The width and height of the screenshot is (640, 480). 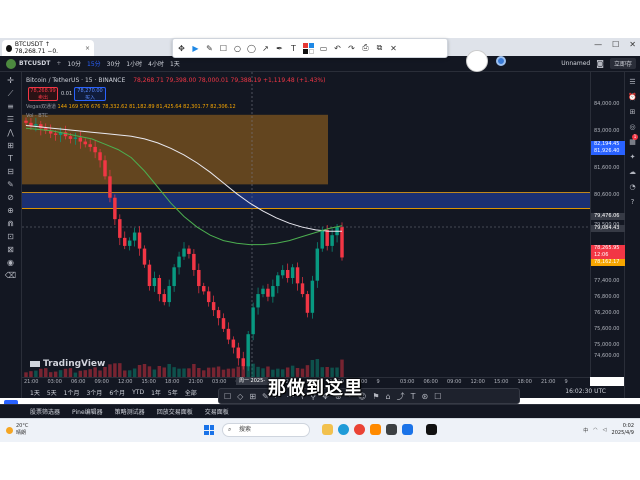 I want to click on color-swatch-blue, so click(x=311, y=45).